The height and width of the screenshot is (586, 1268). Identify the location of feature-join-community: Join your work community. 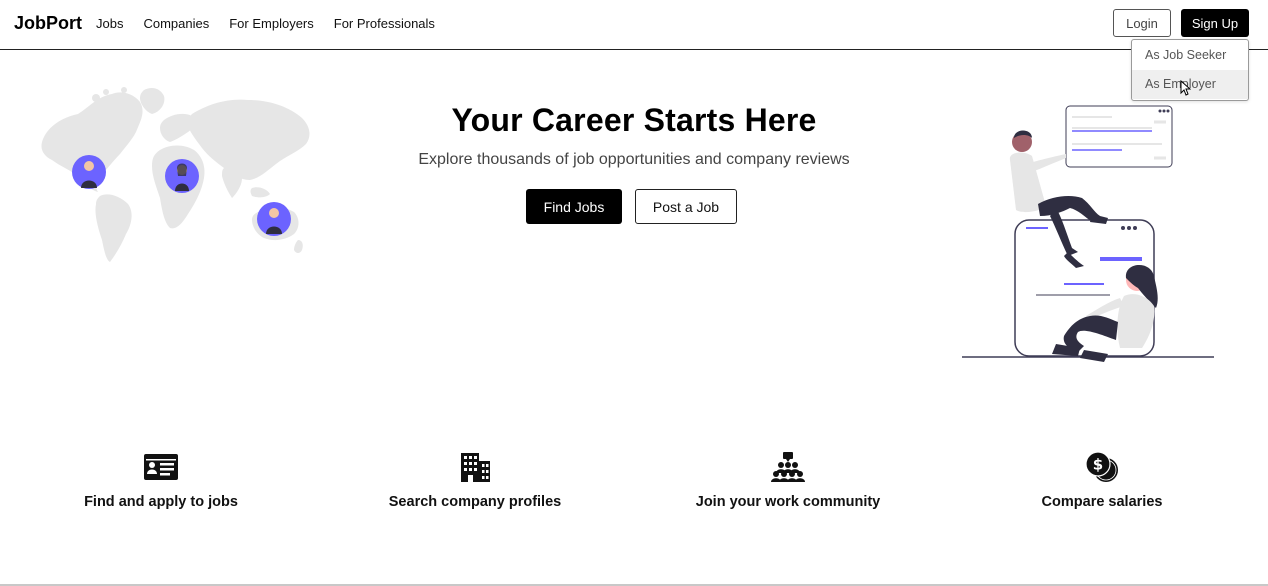
(788, 480).